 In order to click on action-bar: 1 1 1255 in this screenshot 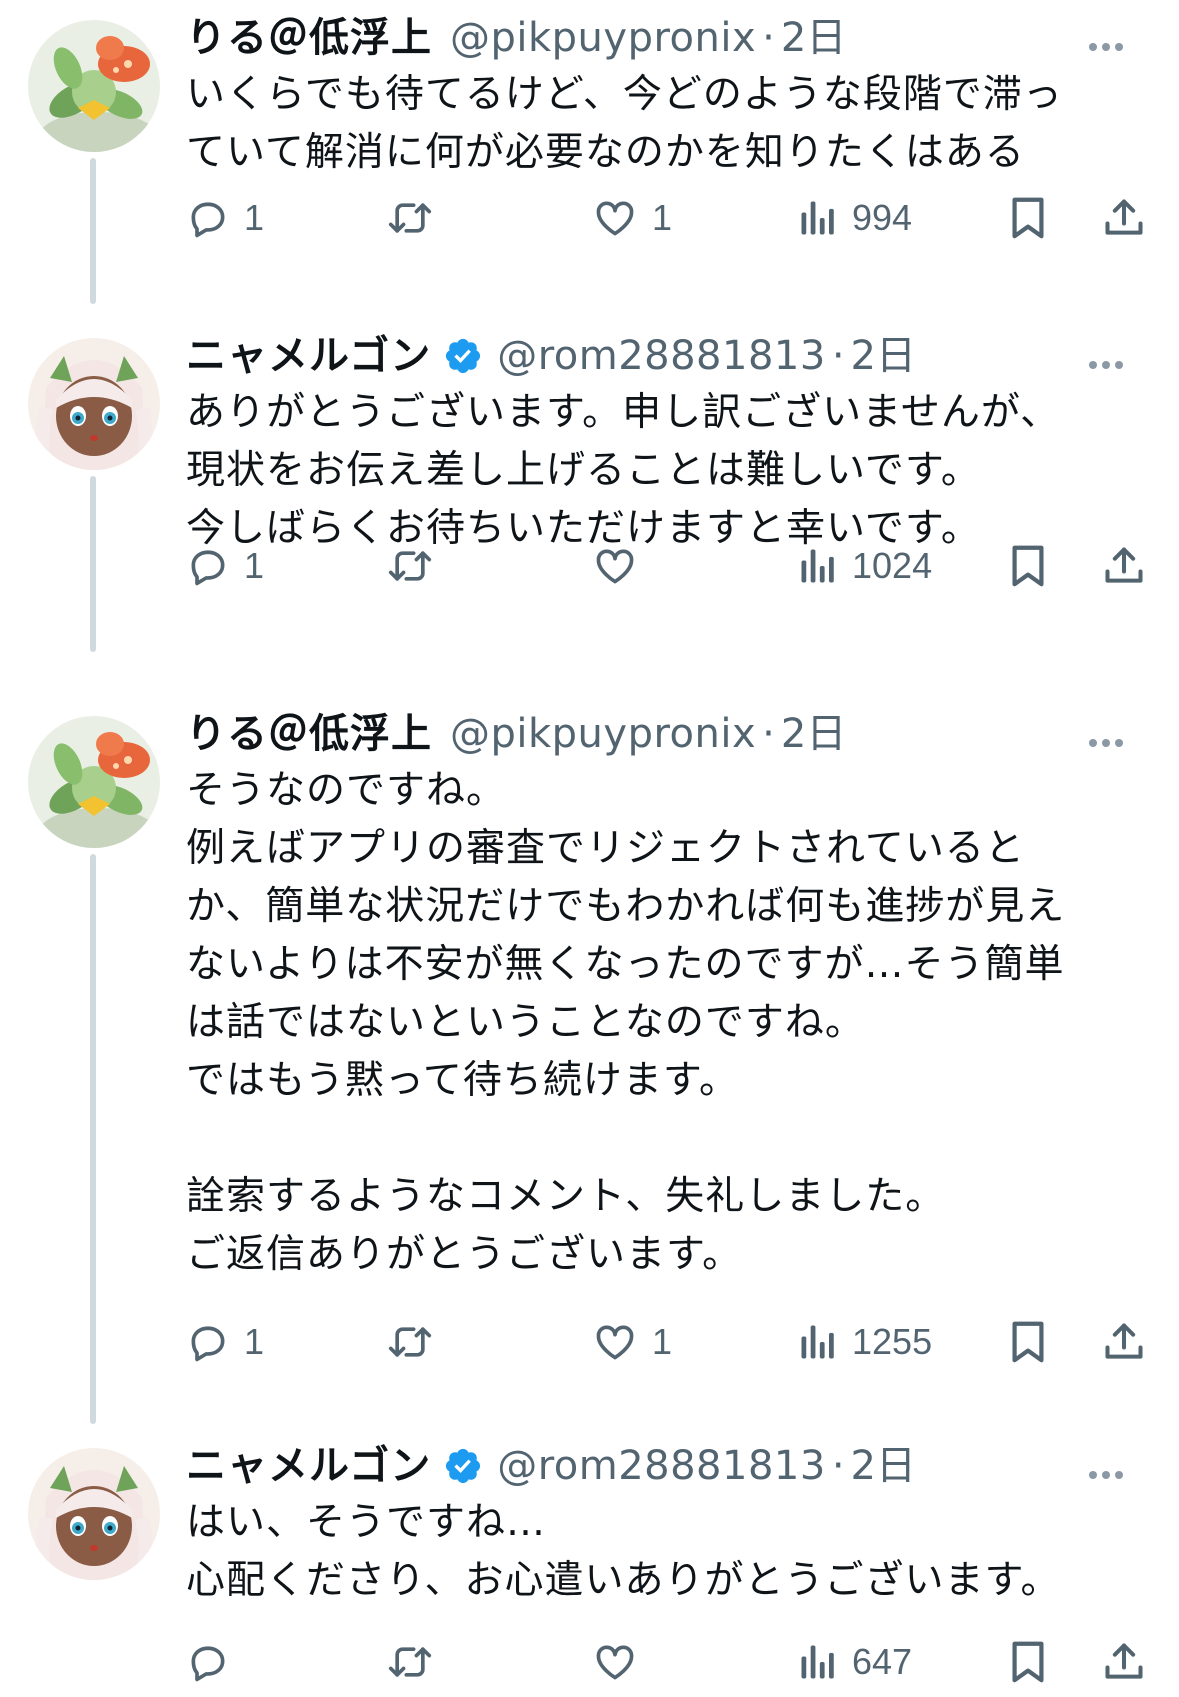, I will do `click(666, 1342)`.